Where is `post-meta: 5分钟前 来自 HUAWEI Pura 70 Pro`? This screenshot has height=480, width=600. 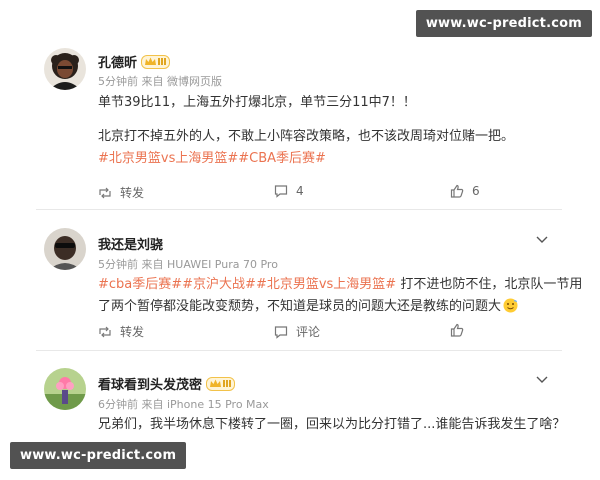 post-meta: 5分钟前 来自 HUAWEI Pura 70 Pro is located at coordinates (188, 264).